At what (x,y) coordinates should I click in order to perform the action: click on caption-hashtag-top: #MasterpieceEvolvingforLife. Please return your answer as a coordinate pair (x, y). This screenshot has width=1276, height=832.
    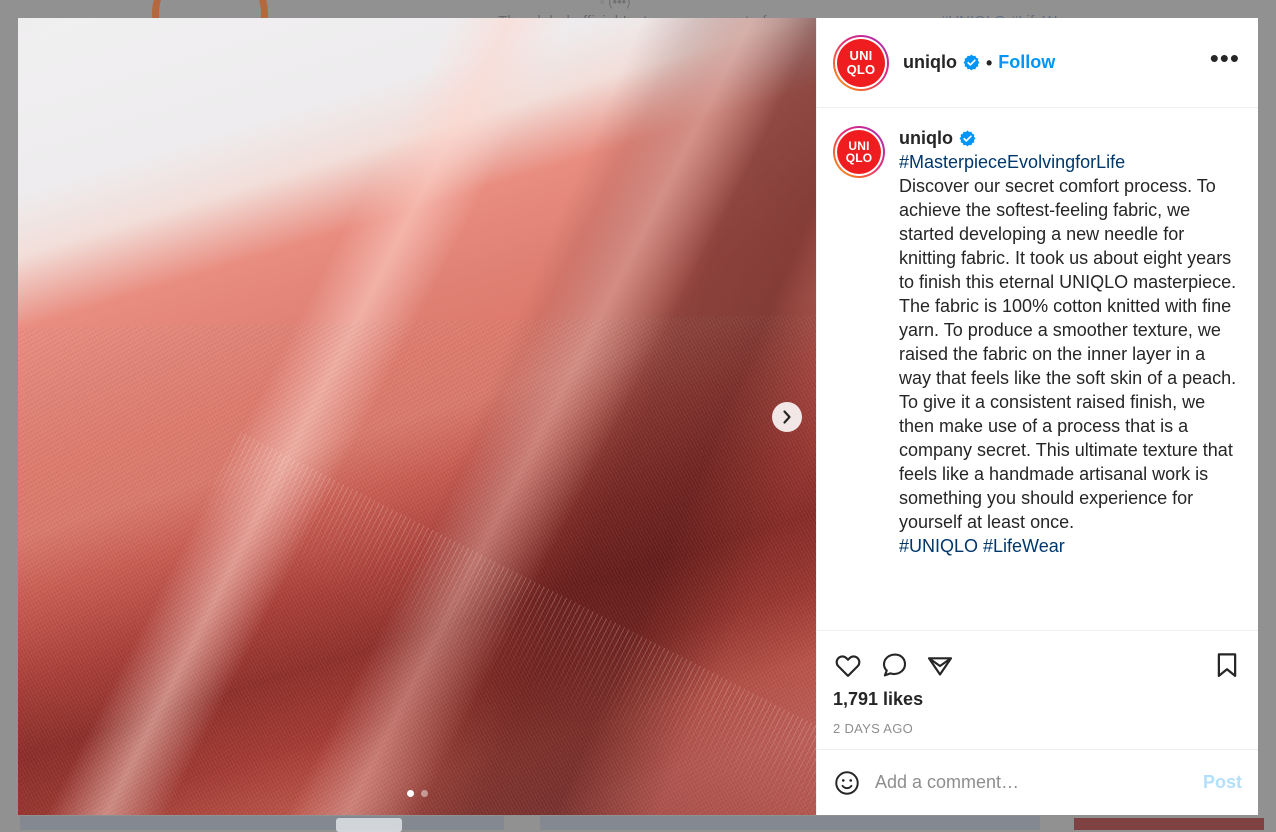
    Looking at the image, I should click on (1012, 162).